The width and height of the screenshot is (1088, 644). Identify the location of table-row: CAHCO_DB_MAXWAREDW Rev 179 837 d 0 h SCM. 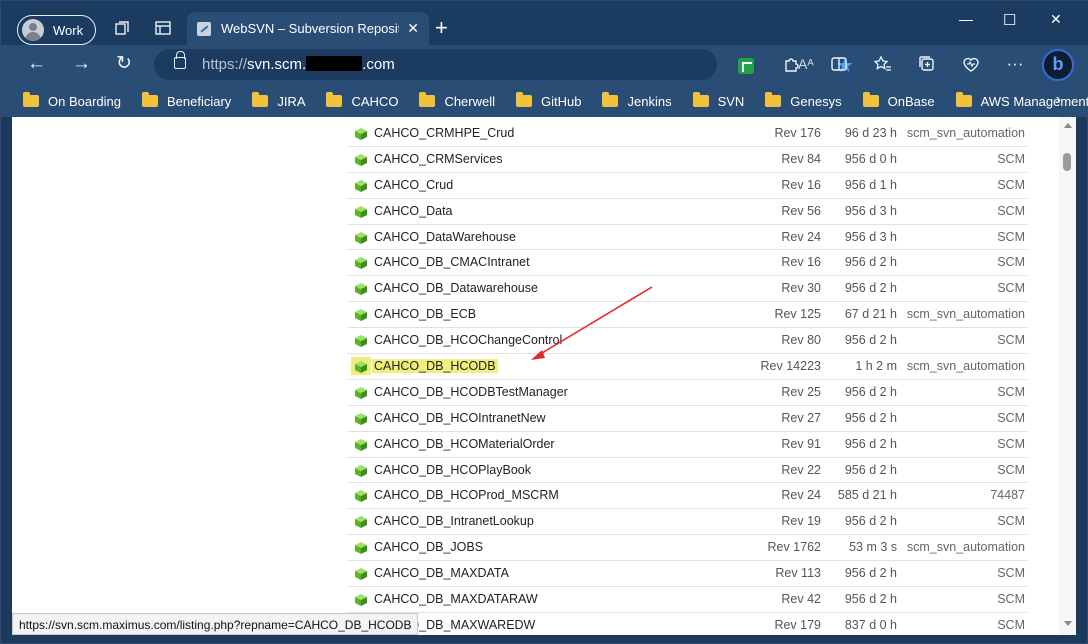
(687, 624).